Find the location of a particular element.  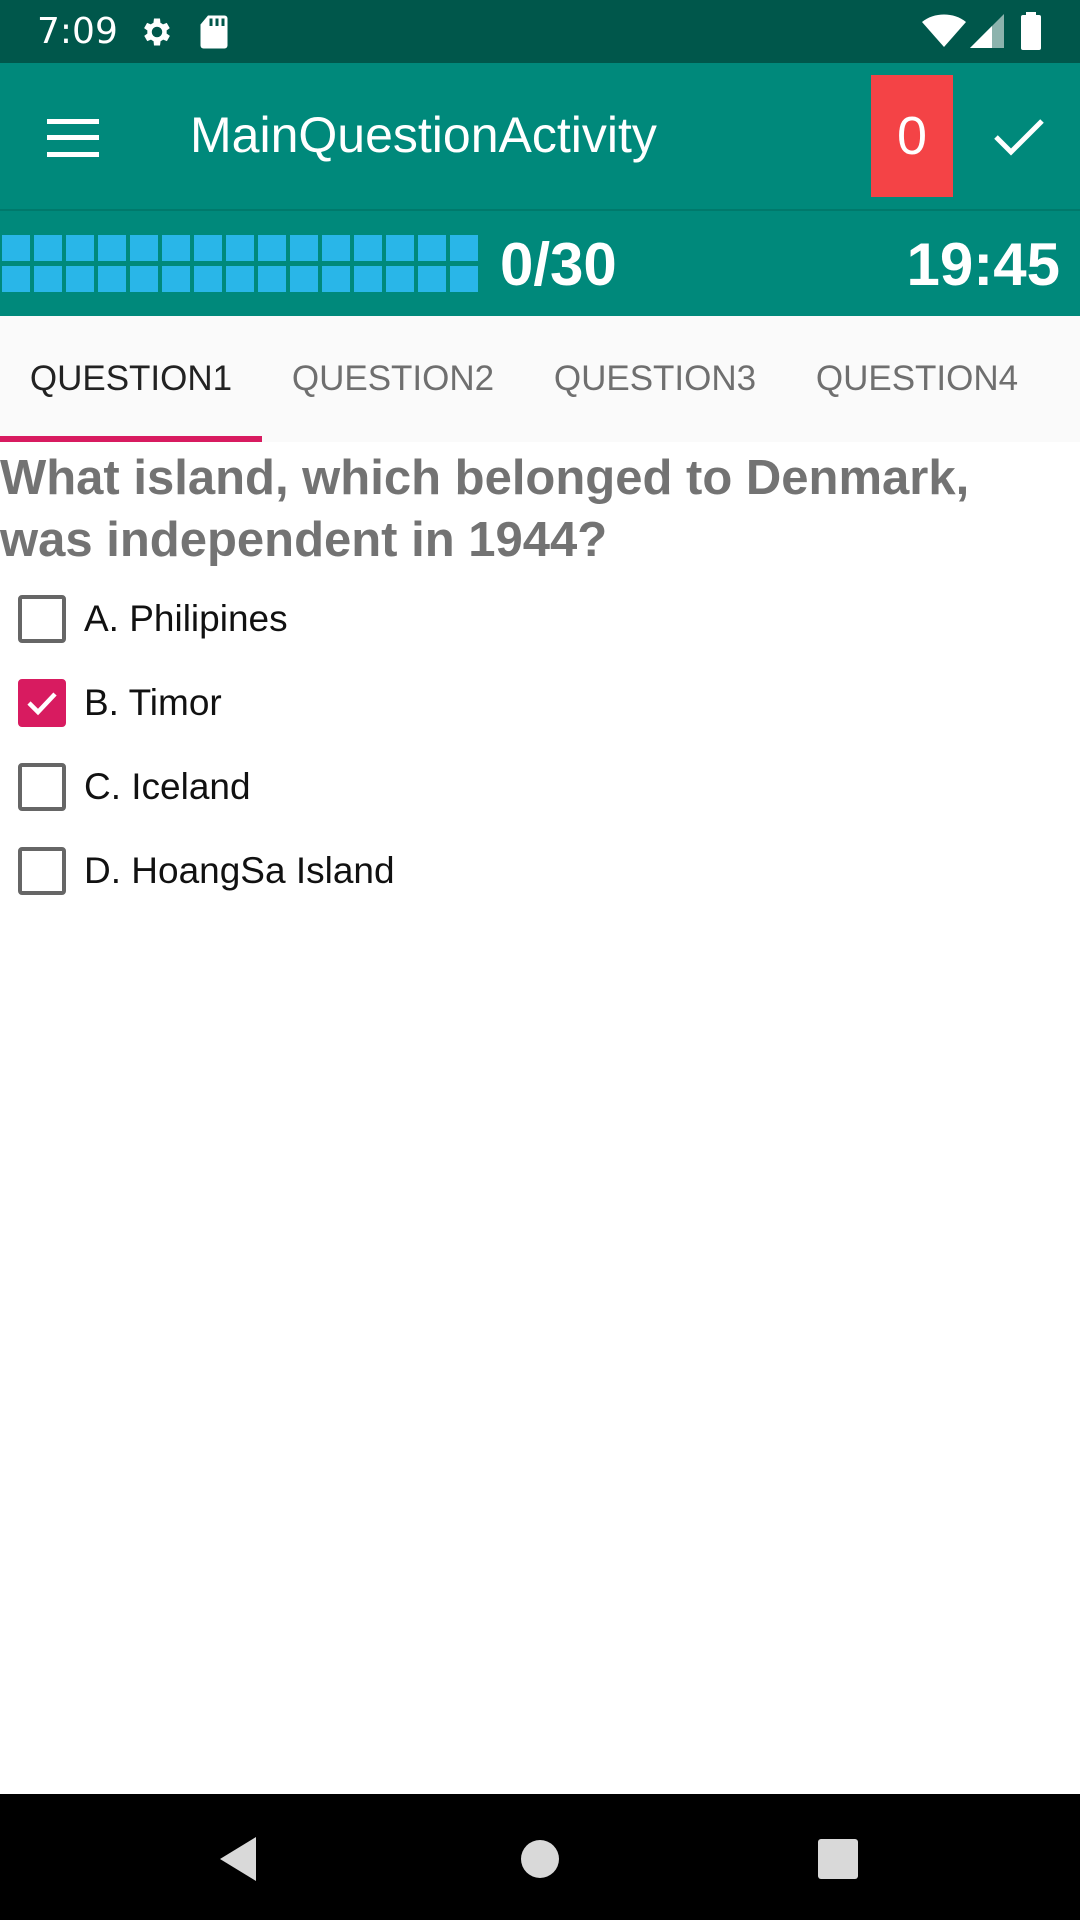

status-time: 7:09 is located at coordinates (77, 31).